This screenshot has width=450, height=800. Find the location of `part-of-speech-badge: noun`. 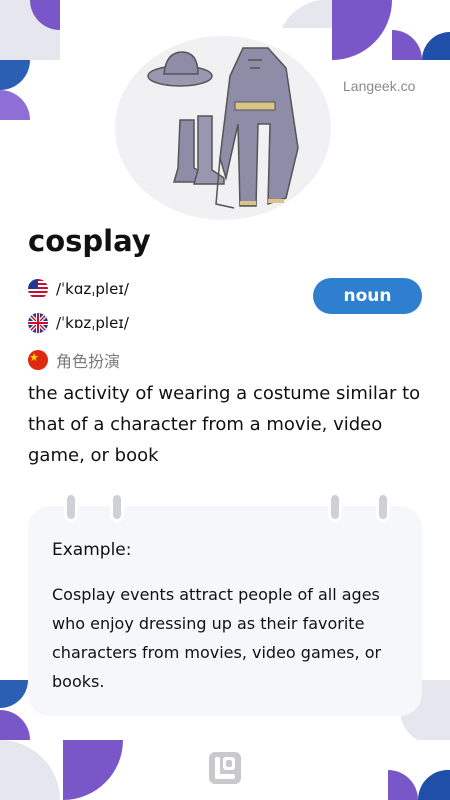

part-of-speech-badge: noun is located at coordinates (367, 296).